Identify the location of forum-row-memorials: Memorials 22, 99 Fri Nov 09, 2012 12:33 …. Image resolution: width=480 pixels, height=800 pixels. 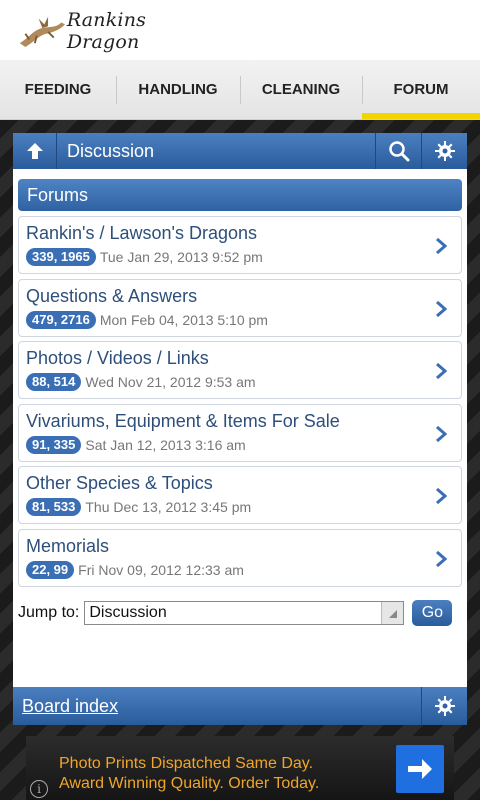
(240, 557).